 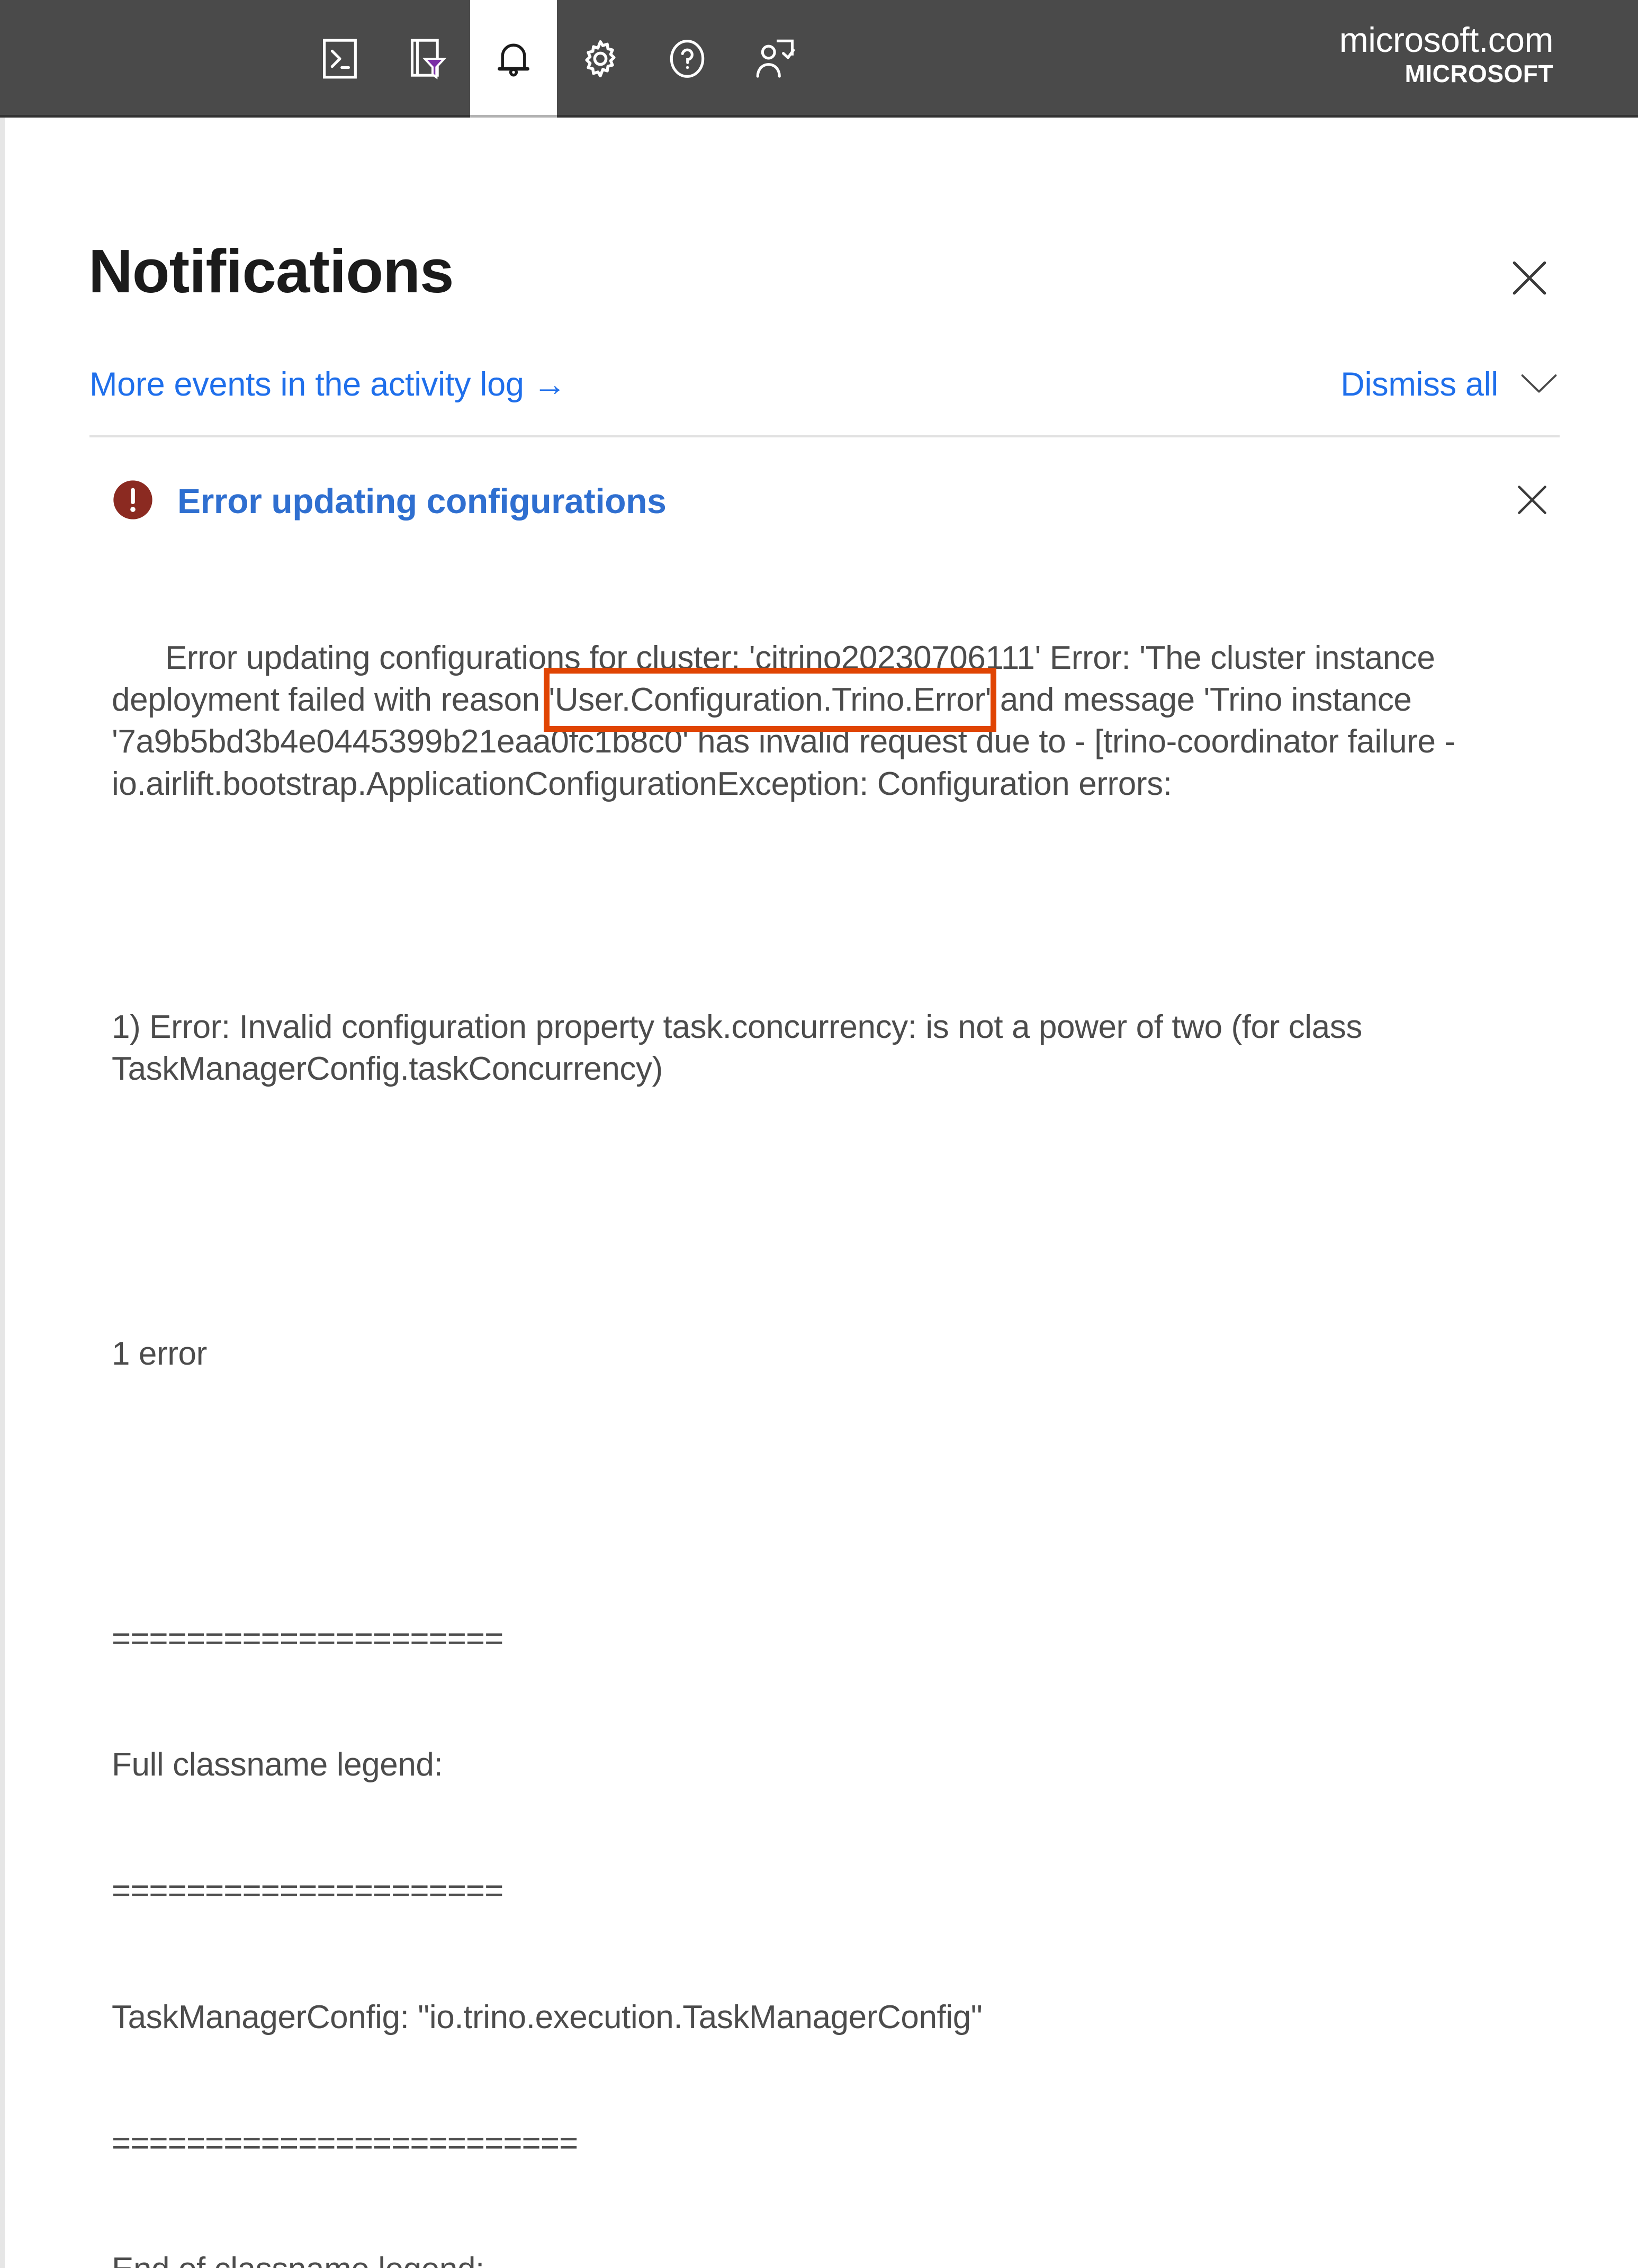 I want to click on dismiss-all-label: Dismiss all, so click(x=1419, y=384).